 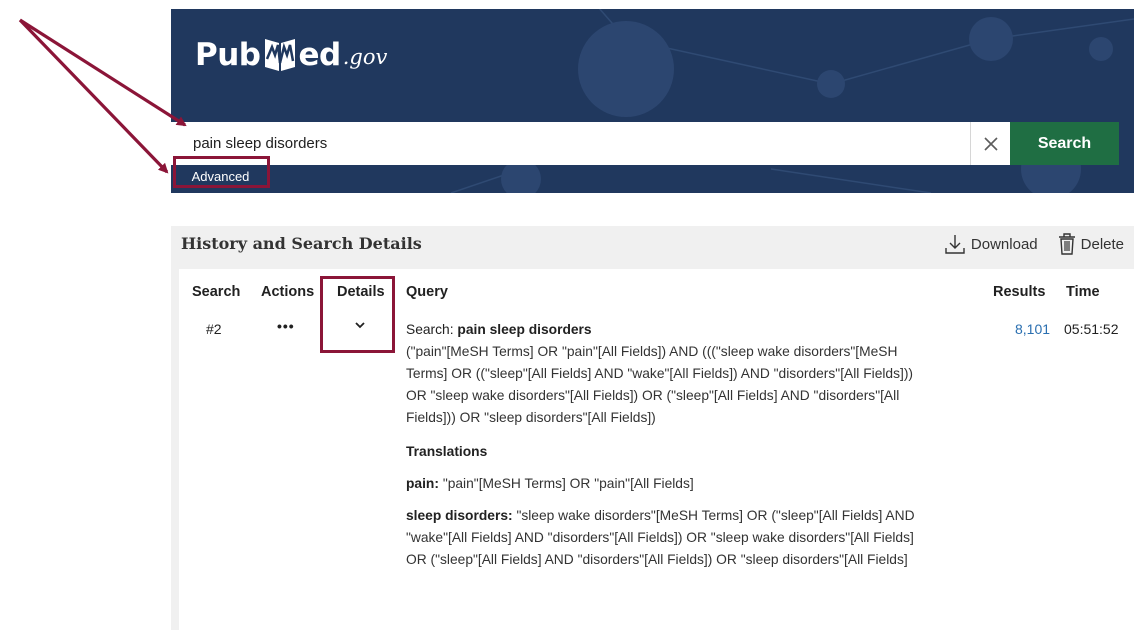 What do you see at coordinates (228, 55) in the screenshot?
I see `logo-pub-text: Pub` at bounding box center [228, 55].